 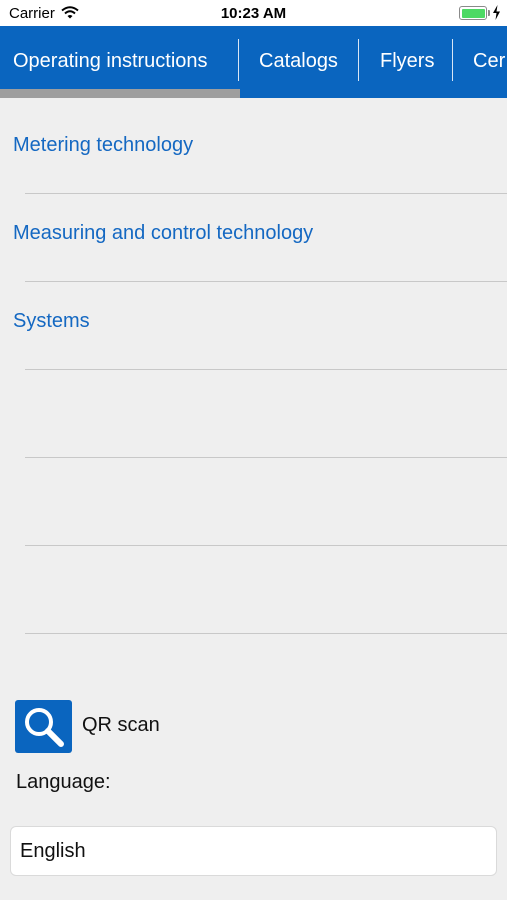 I want to click on tab-certificates: Cer, so click(x=489, y=62).